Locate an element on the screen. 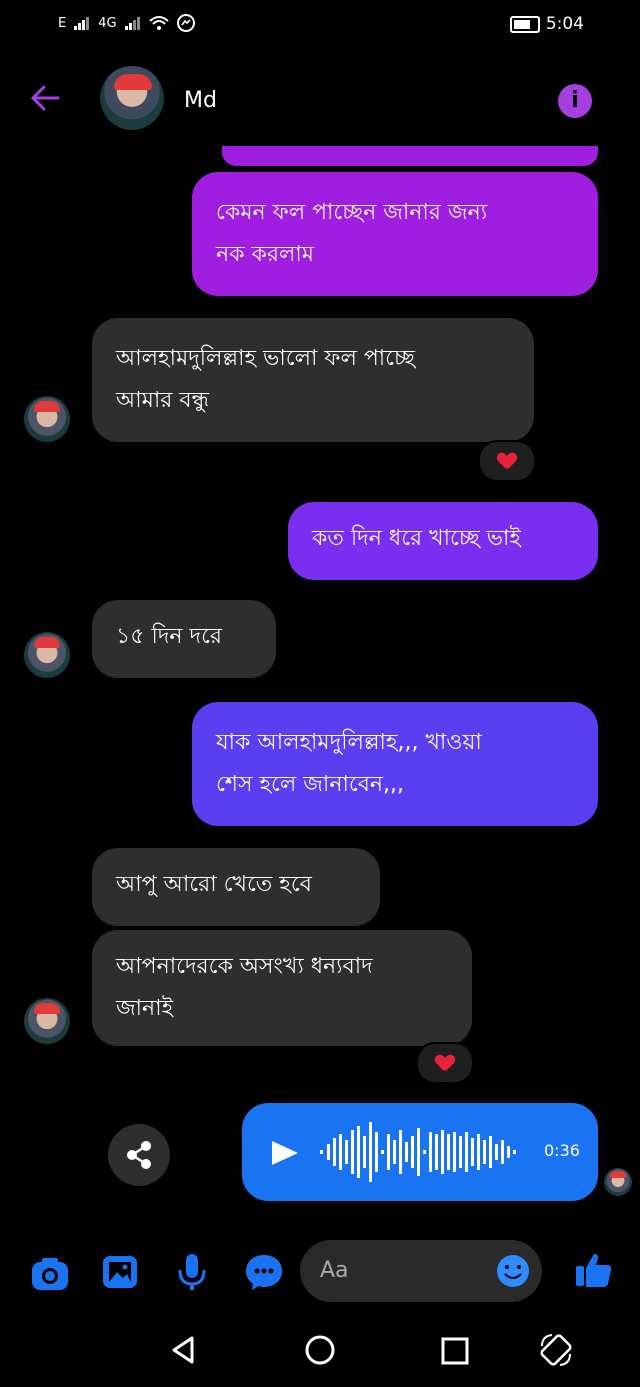 The height and width of the screenshot is (1387, 640). nav-back-icon is located at coordinates (183, 1350).